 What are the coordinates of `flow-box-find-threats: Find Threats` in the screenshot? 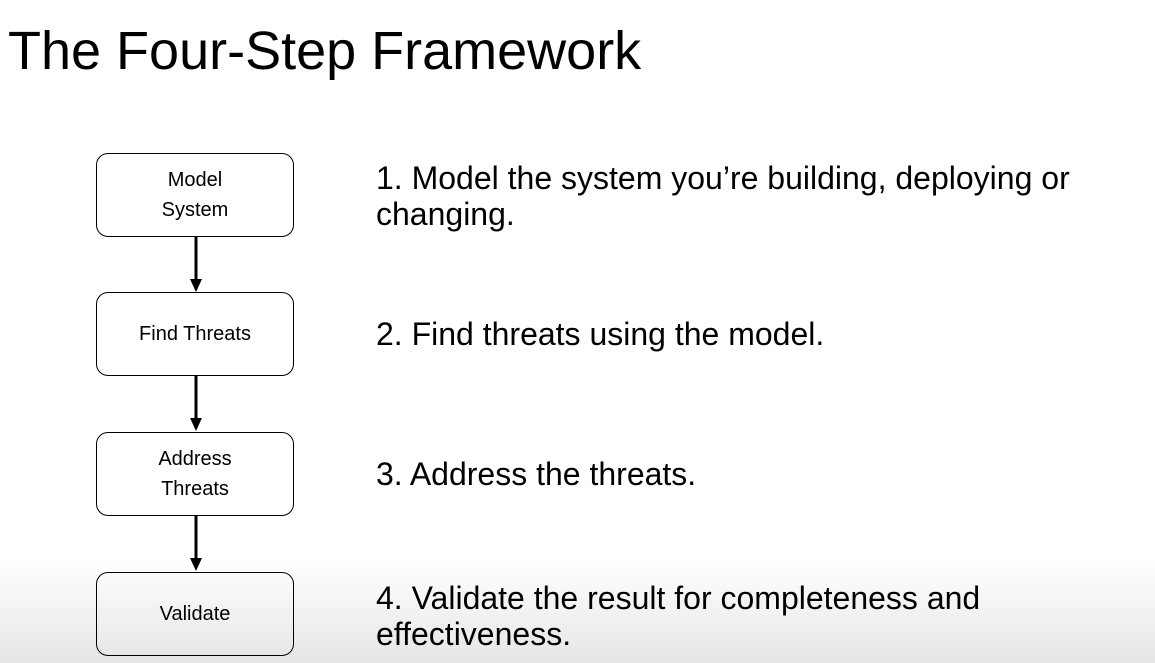 It's located at (195, 334).